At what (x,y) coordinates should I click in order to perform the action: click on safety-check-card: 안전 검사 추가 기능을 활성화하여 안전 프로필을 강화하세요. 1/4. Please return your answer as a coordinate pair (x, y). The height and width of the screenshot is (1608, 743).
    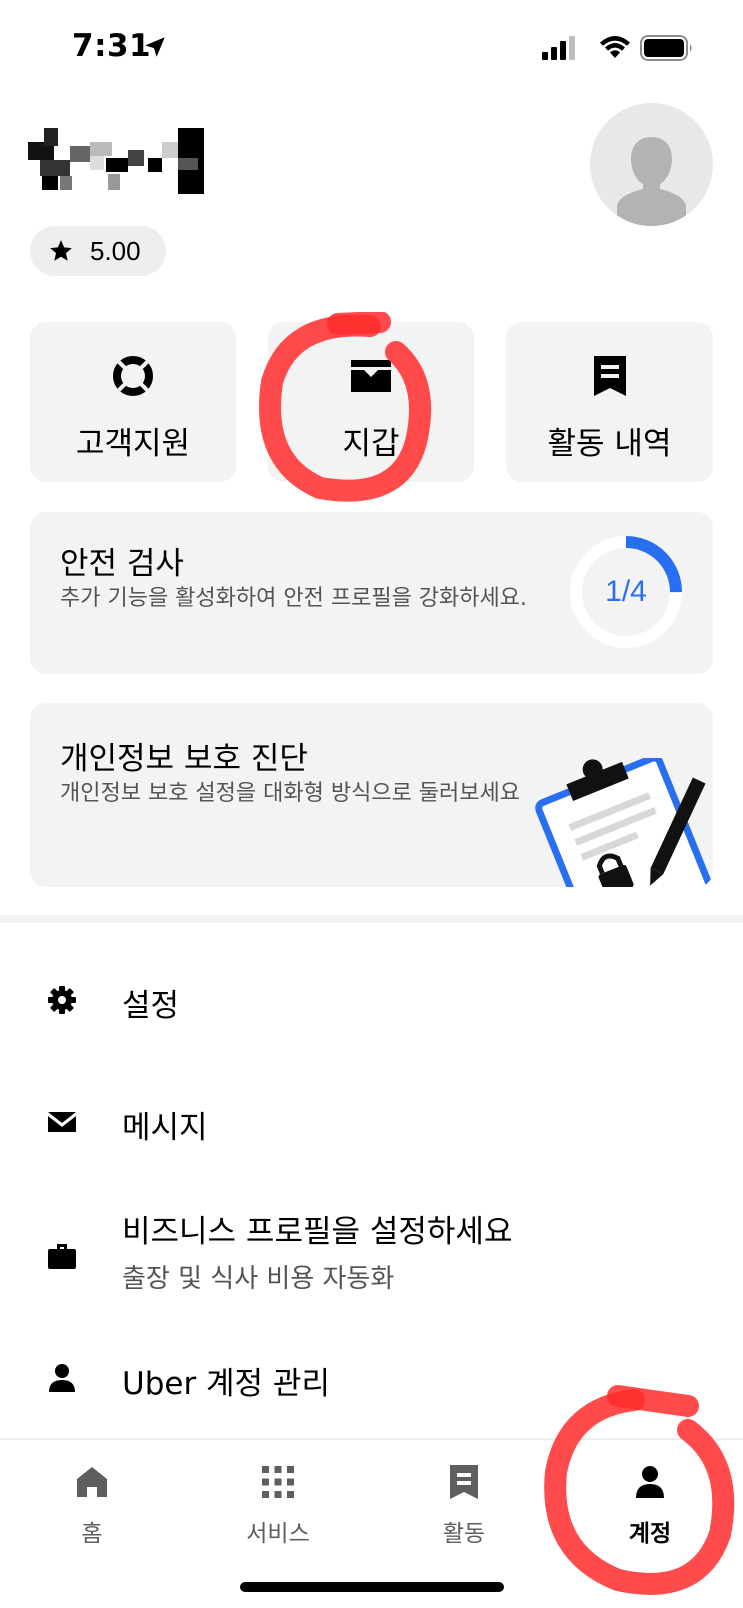
    Looking at the image, I should click on (371, 593).